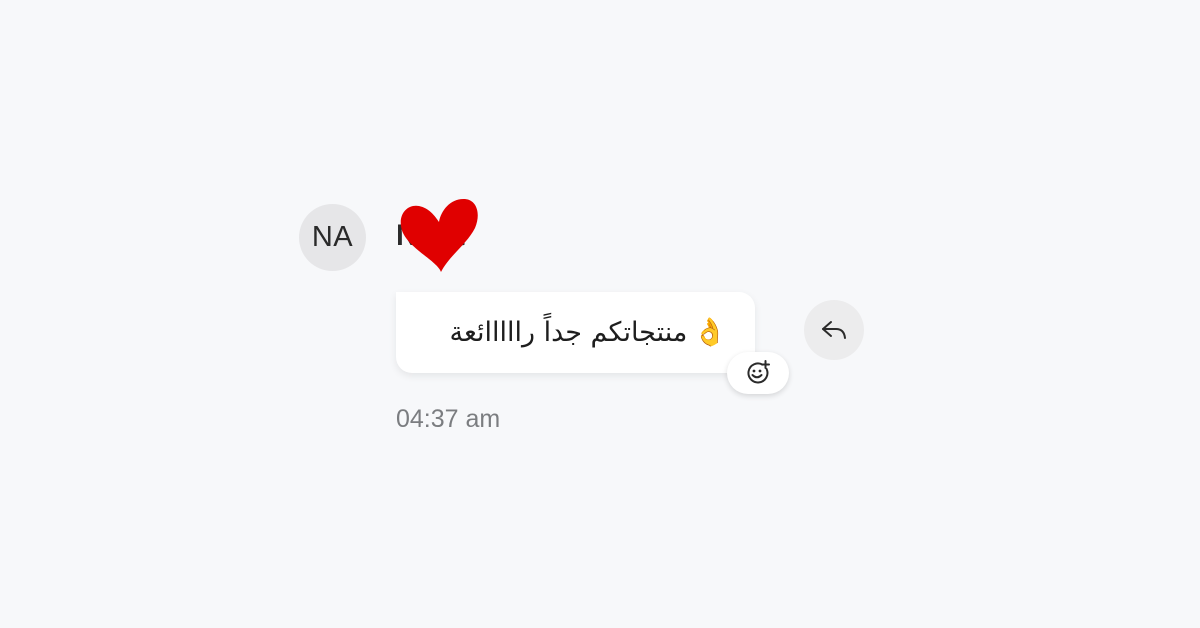 Image resolution: width=1200 pixels, height=628 pixels. Describe the element at coordinates (710, 332) in the screenshot. I see `ok-hand-emoji: 👌` at that location.